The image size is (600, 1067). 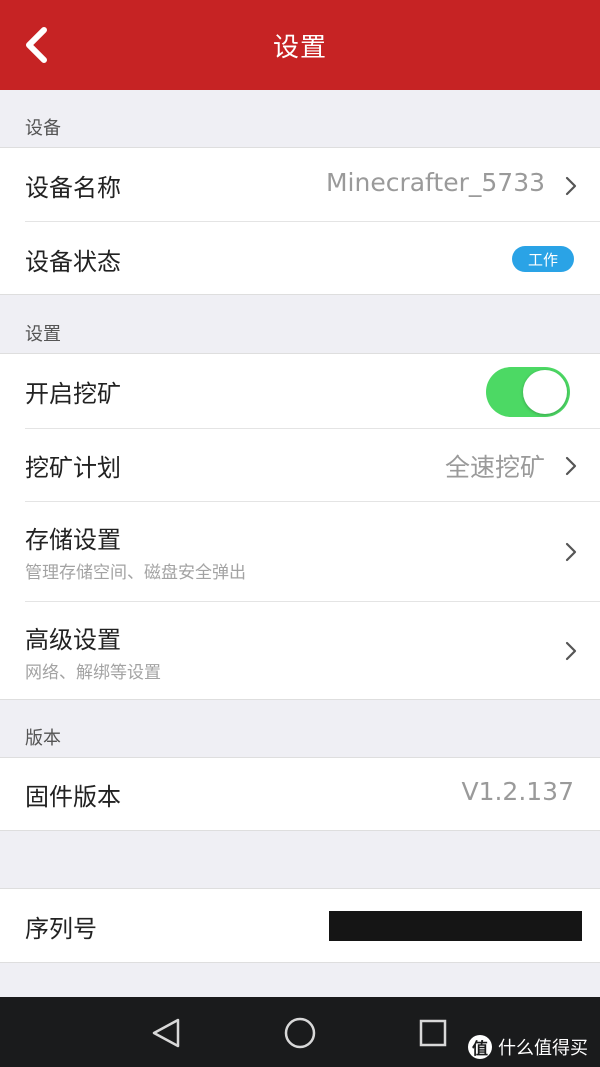 What do you see at coordinates (135, 573) in the screenshot?
I see `storage-sublabel: 管理存储空间、磁盘安全弹出` at bounding box center [135, 573].